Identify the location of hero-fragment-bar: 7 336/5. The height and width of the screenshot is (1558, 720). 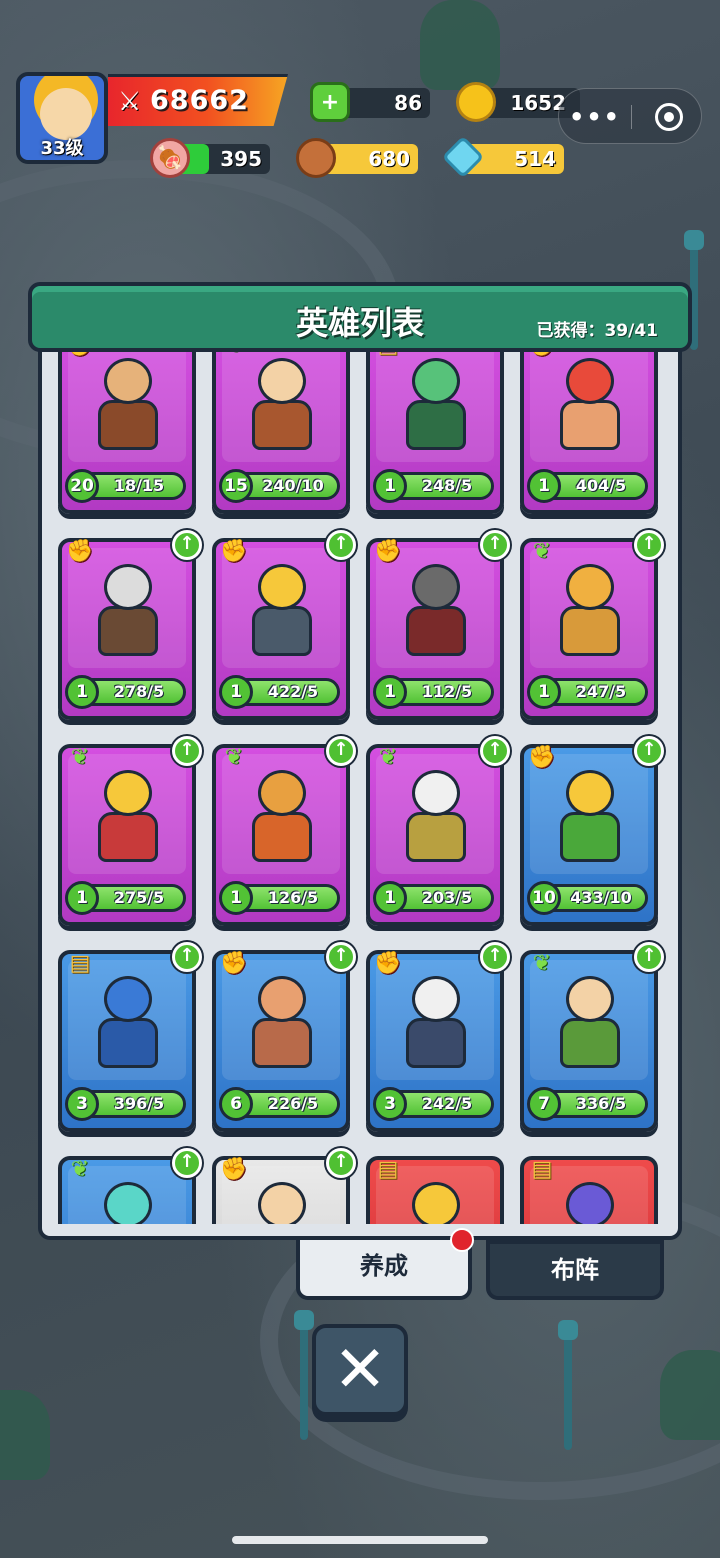
(587, 1104).